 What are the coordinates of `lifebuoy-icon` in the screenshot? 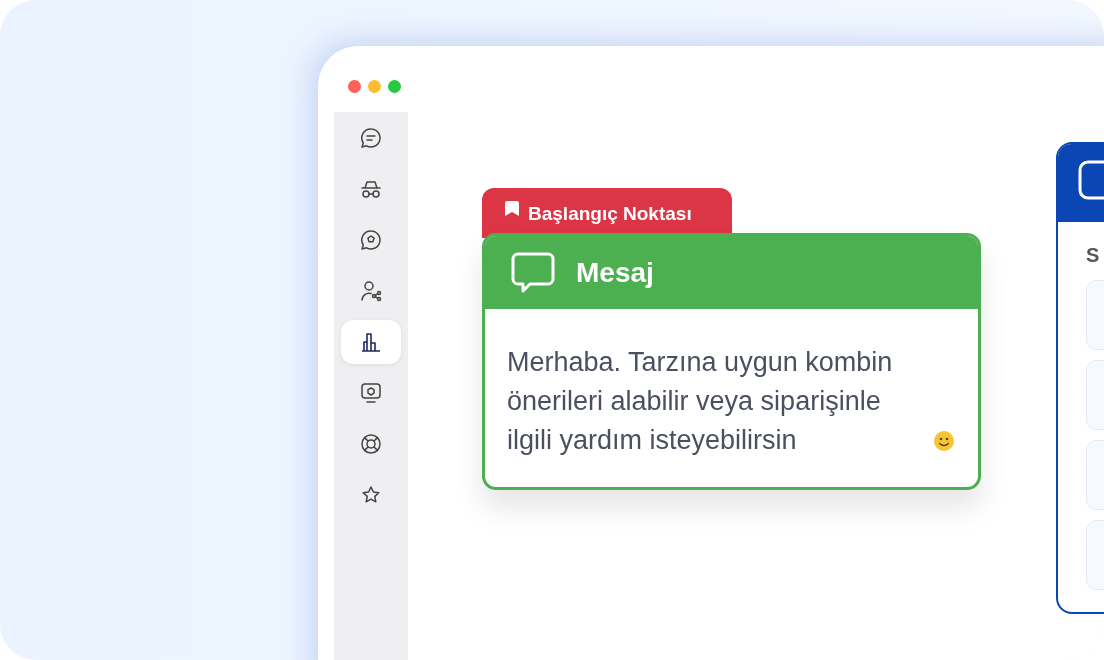 It's located at (371, 444).